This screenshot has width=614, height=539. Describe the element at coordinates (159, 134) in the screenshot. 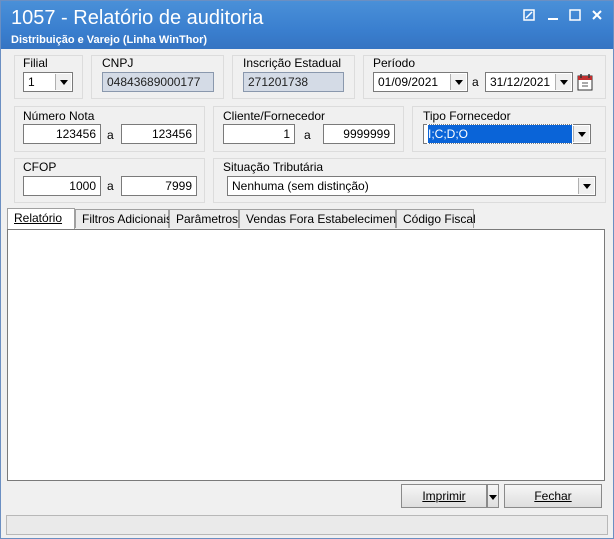

I see `numero-nota-to-field: 123456` at that location.